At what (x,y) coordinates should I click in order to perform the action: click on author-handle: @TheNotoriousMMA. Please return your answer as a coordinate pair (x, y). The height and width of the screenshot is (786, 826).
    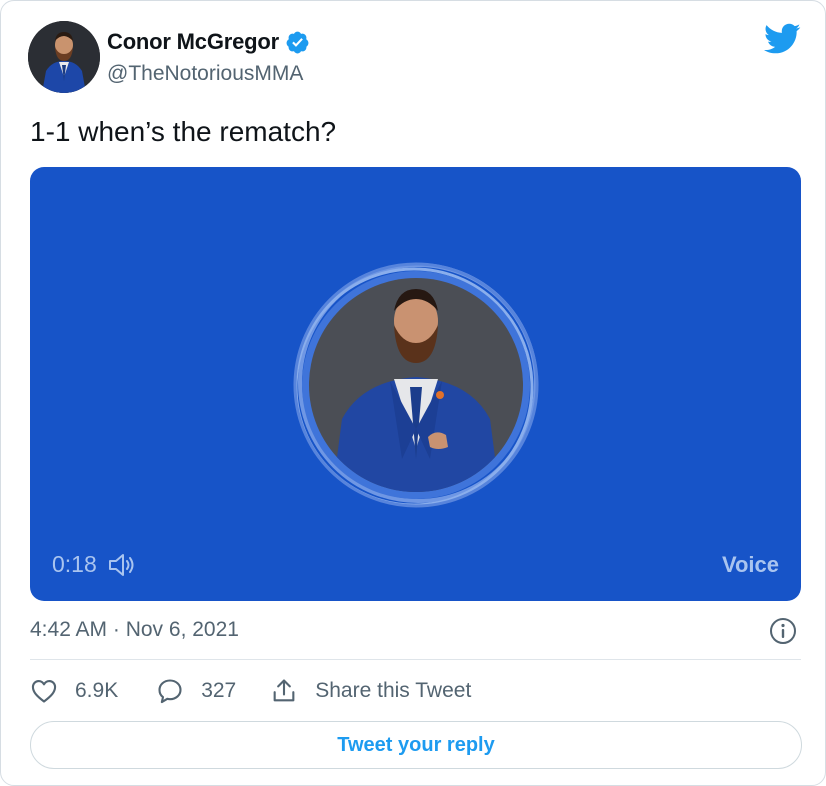
    Looking at the image, I should click on (205, 74).